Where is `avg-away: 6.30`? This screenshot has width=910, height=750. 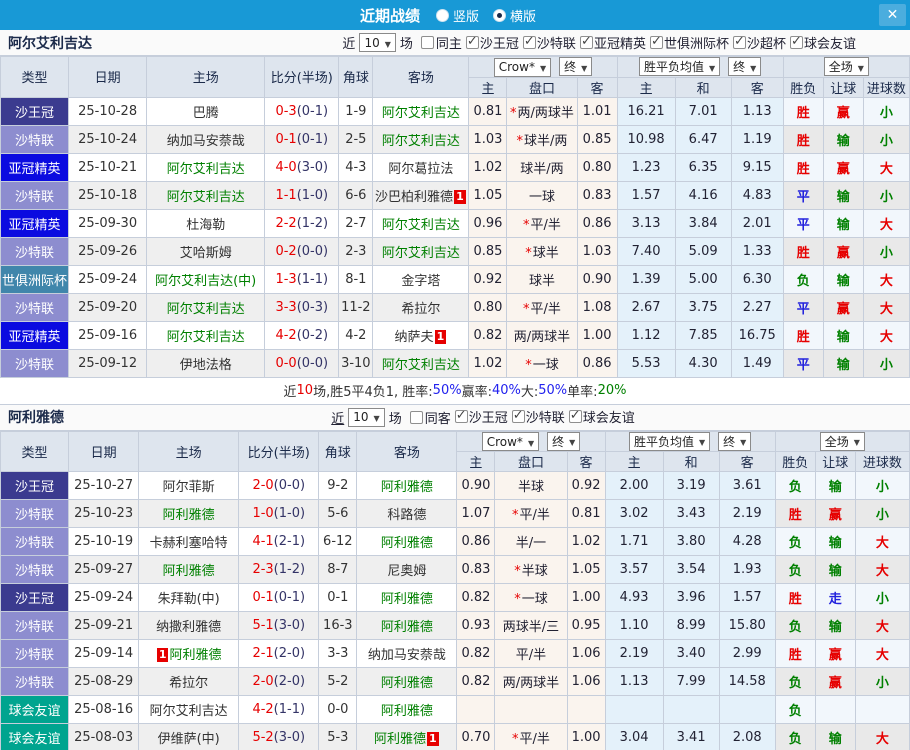
avg-away: 6.30 is located at coordinates (757, 279).